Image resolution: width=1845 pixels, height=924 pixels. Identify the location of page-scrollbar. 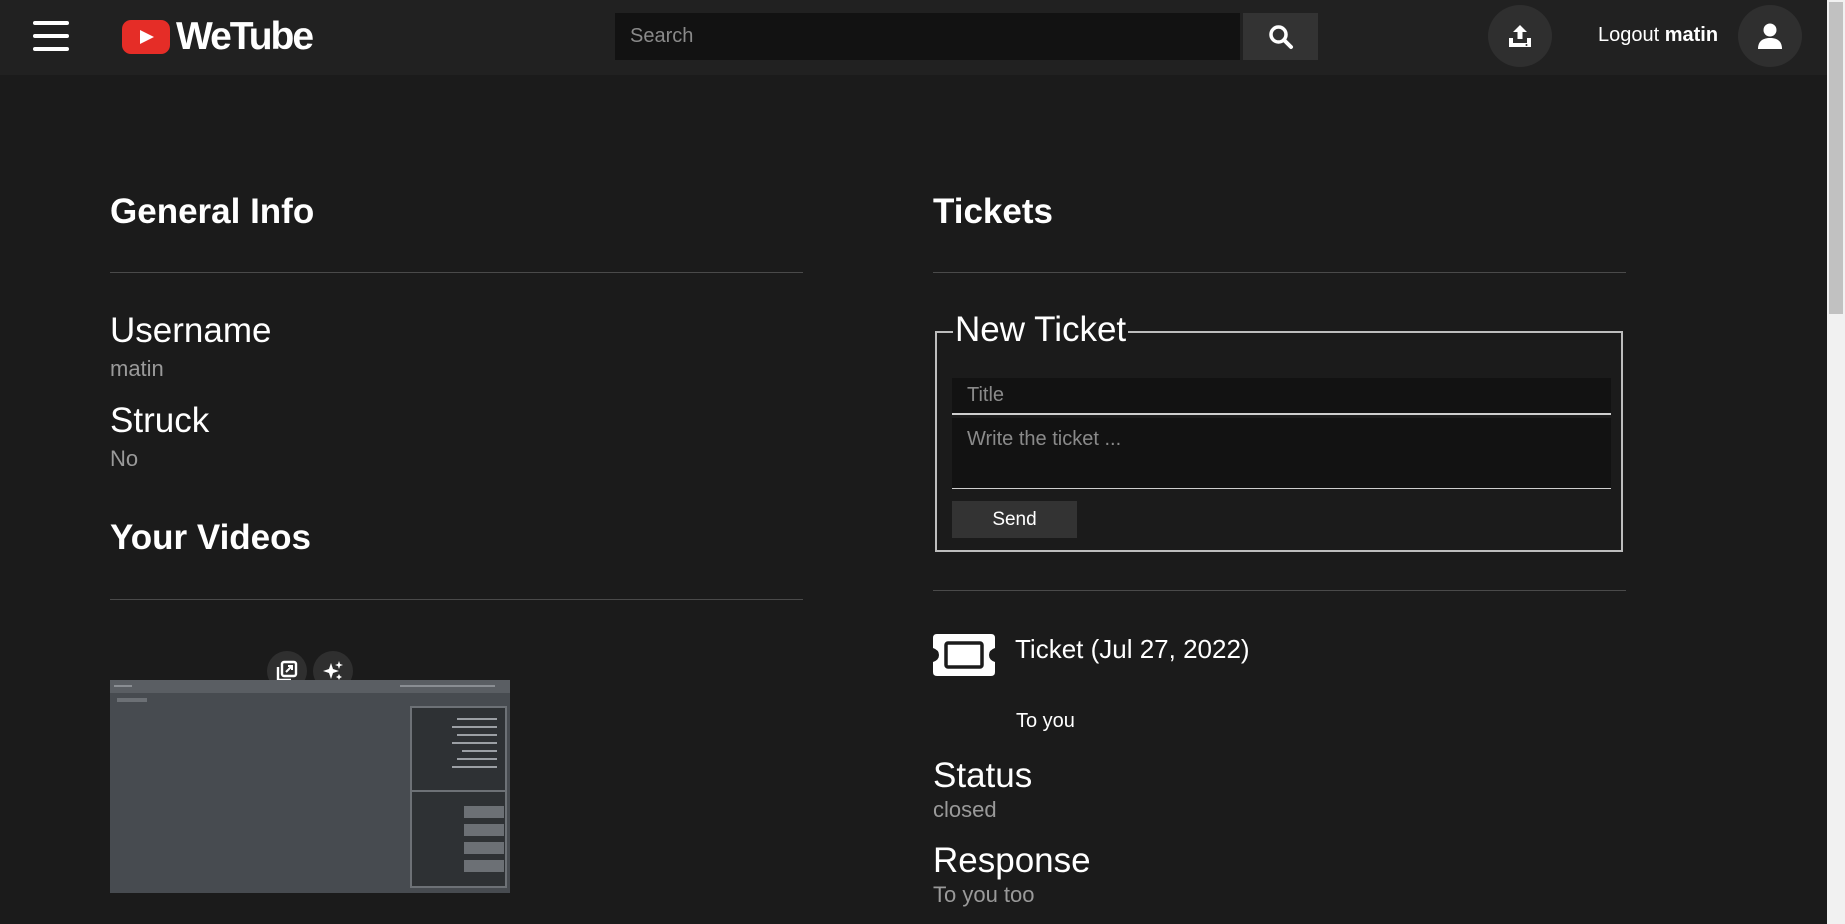
(1836, 462).